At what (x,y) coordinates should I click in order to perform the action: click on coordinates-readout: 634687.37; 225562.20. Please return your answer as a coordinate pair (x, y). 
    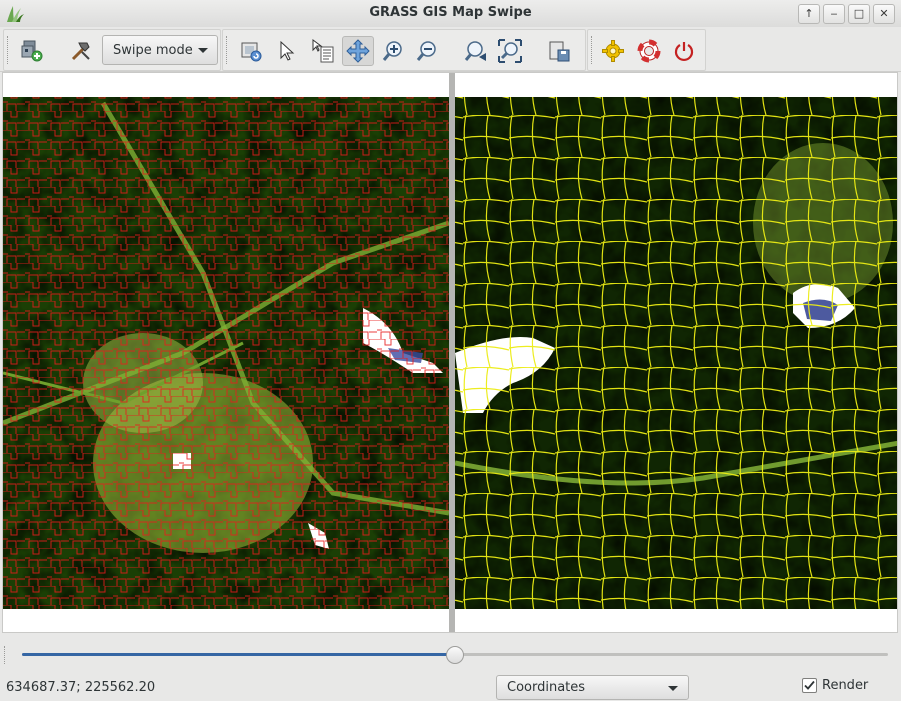
    Looking at the image, I should click on (81, 687).